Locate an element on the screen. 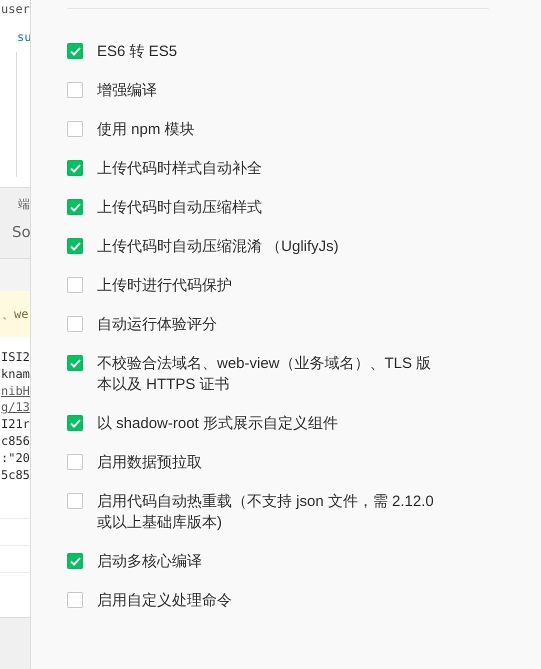  code-text: knam is located at coordinates (15, 374).